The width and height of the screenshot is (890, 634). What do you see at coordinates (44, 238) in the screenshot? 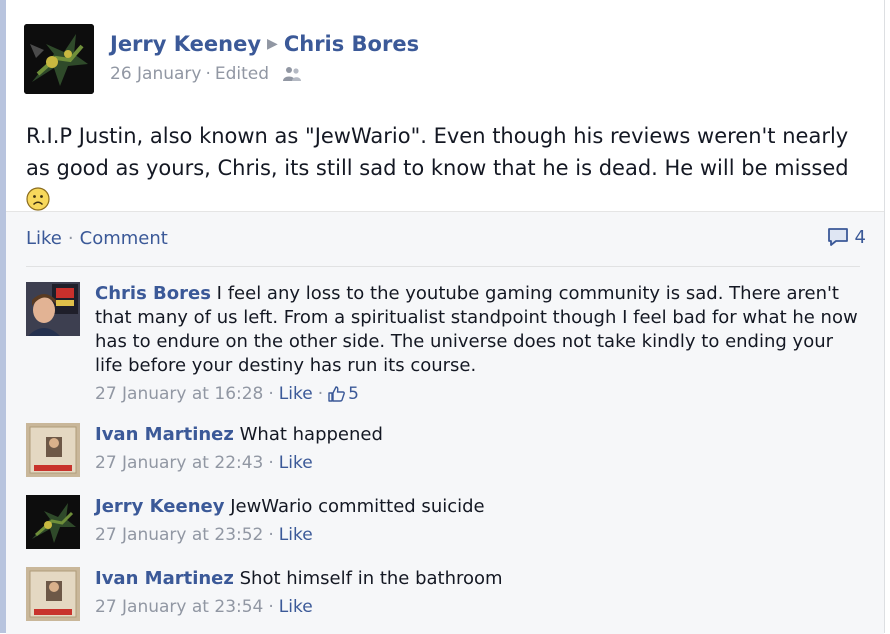
I see `like-link: Like` at bounding box center [44, 238].